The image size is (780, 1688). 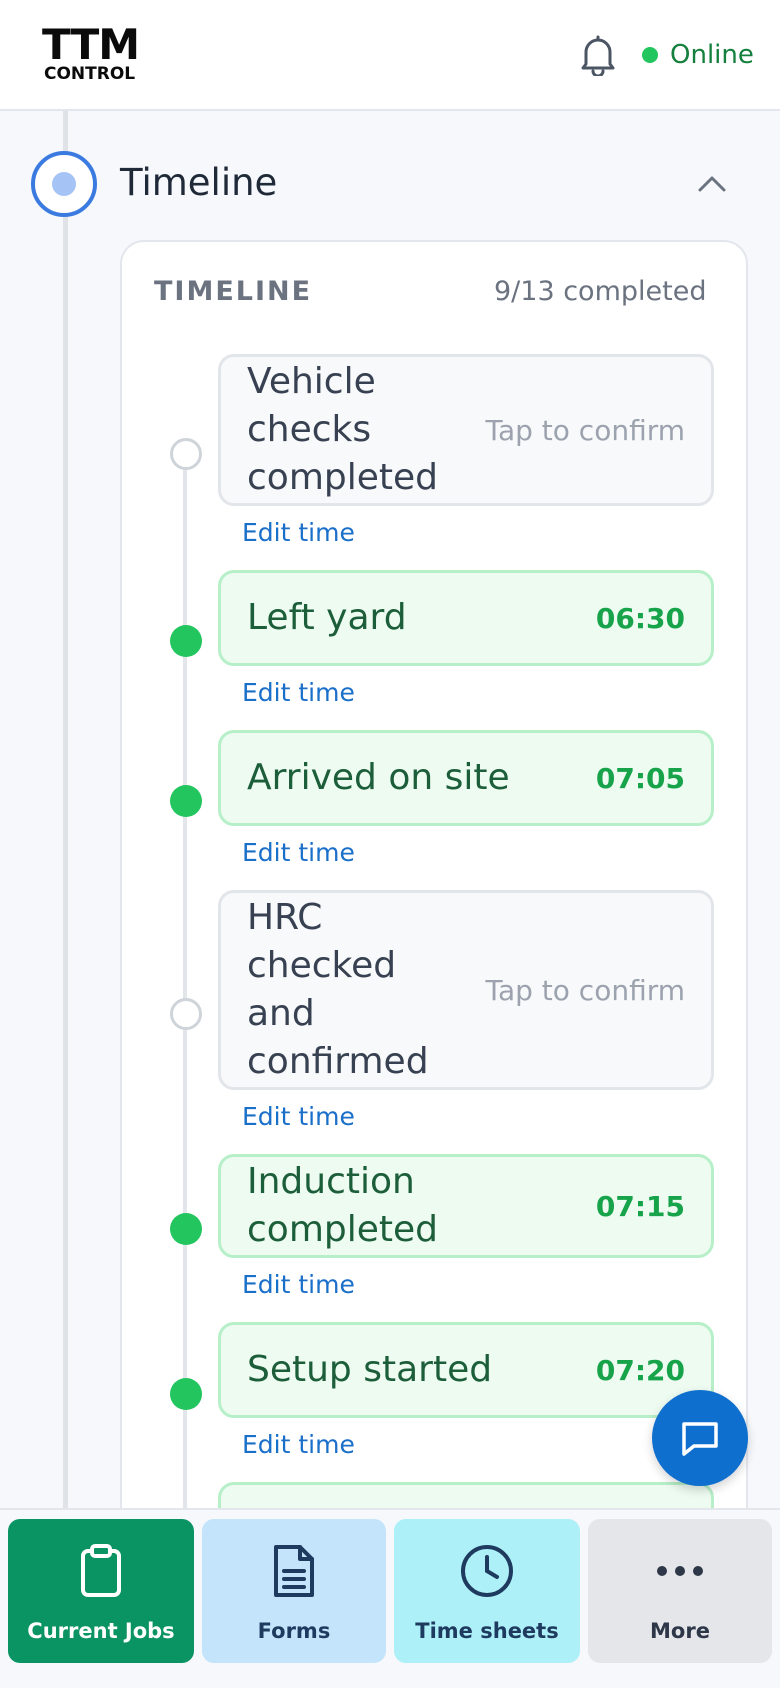 I want to click on step-label: HRC checked and confirmed, so click(x=338, y=989).